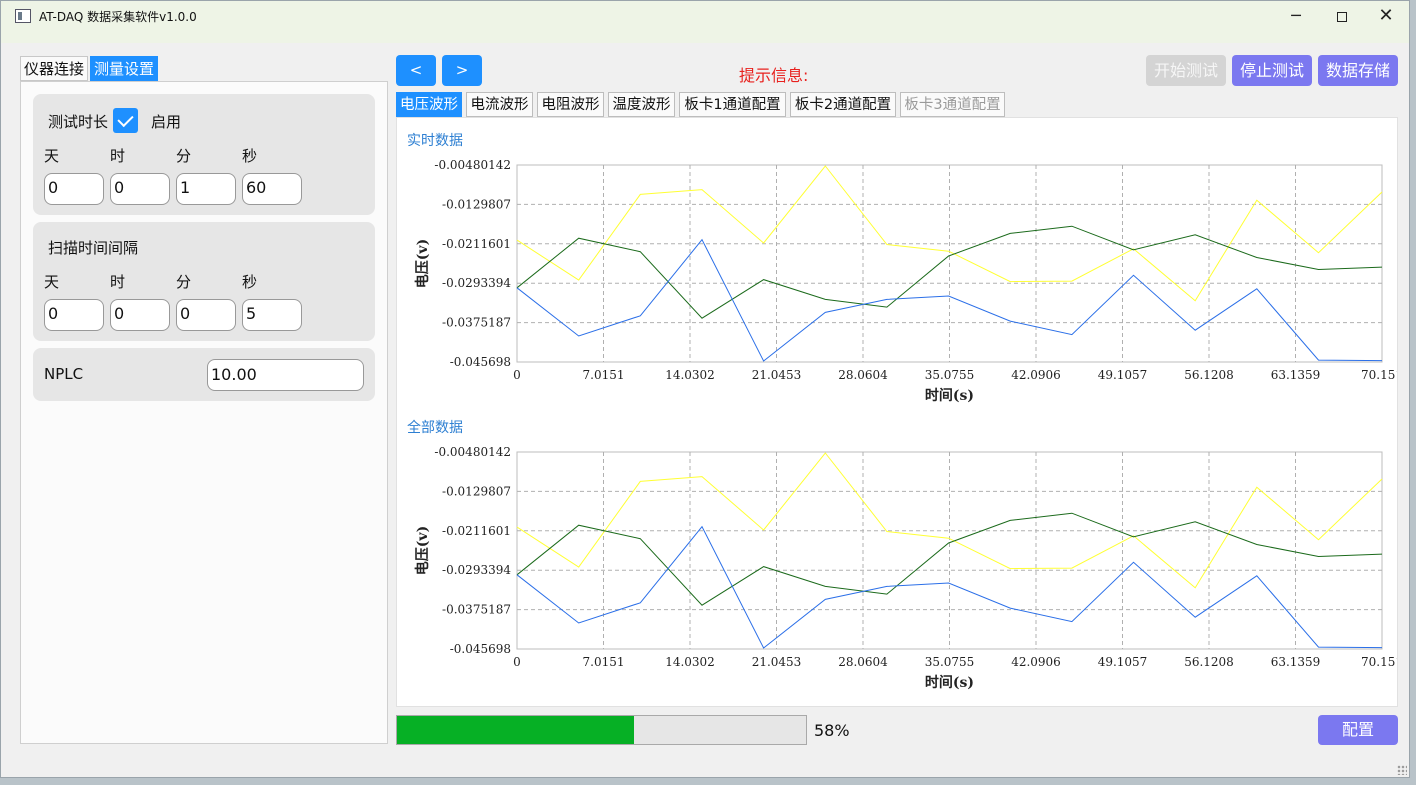 This screenshot has height=785, width=1416. What do you see at coordinates (1272, 70) in the screenshot?
I see `stop-test-button: 停止测试` at bounding box center [1272, 70].